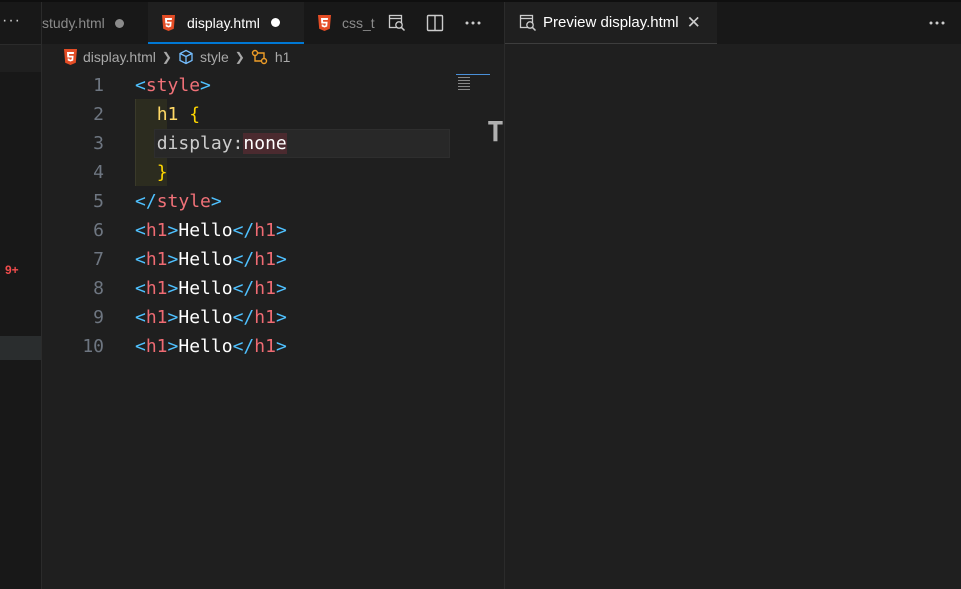 This screenshot has width=961, height=589. Describe the element at coordinates (273, 114) in the screenshot. I see `code-line: 2 h1 {` at that location.